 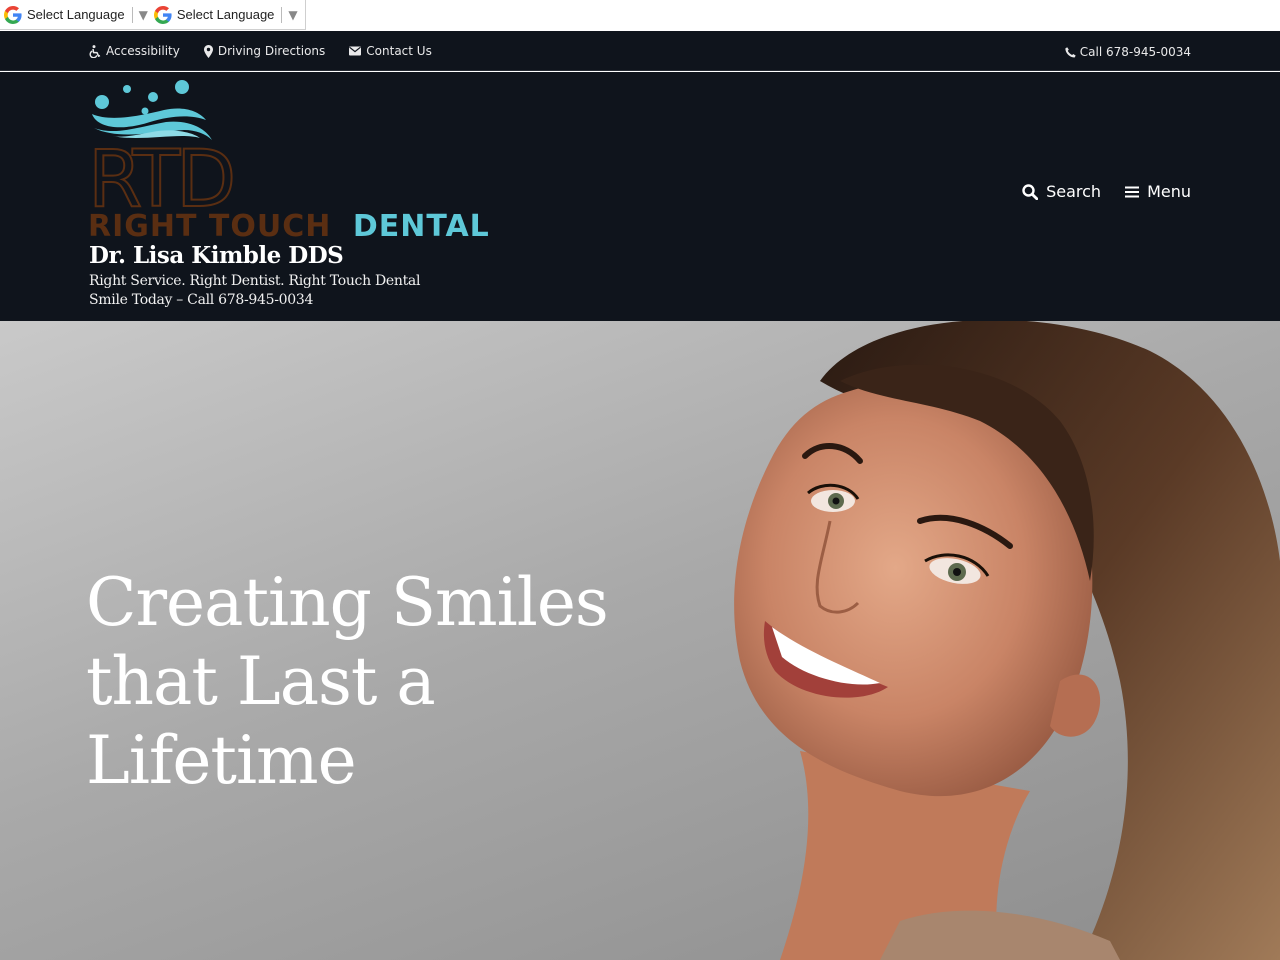 I want to click on search-button: Search, so click(x=1061, y=191).